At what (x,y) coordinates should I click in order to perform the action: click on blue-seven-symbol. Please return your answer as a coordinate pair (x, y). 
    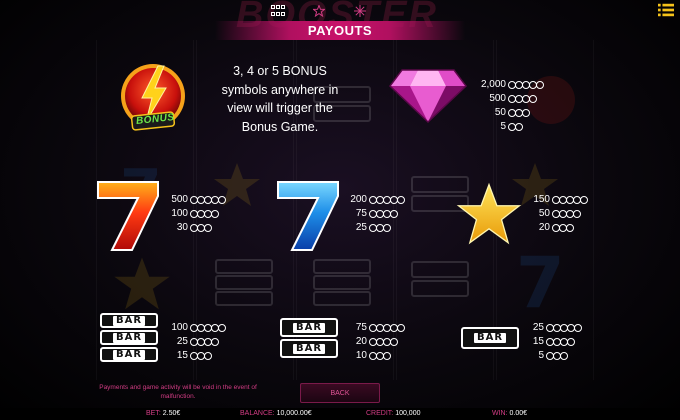
    Looking at the image, I should click on (308, 216).